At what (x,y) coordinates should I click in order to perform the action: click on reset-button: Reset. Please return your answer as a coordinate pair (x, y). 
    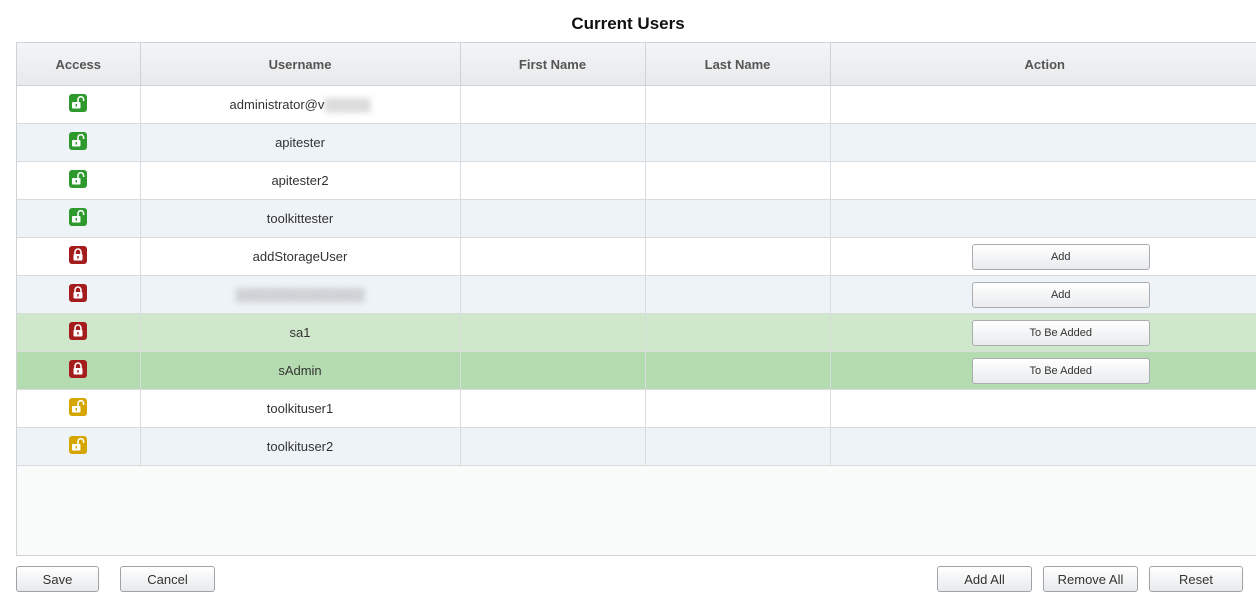
    Looking at the image, I should click on (1196, 579).